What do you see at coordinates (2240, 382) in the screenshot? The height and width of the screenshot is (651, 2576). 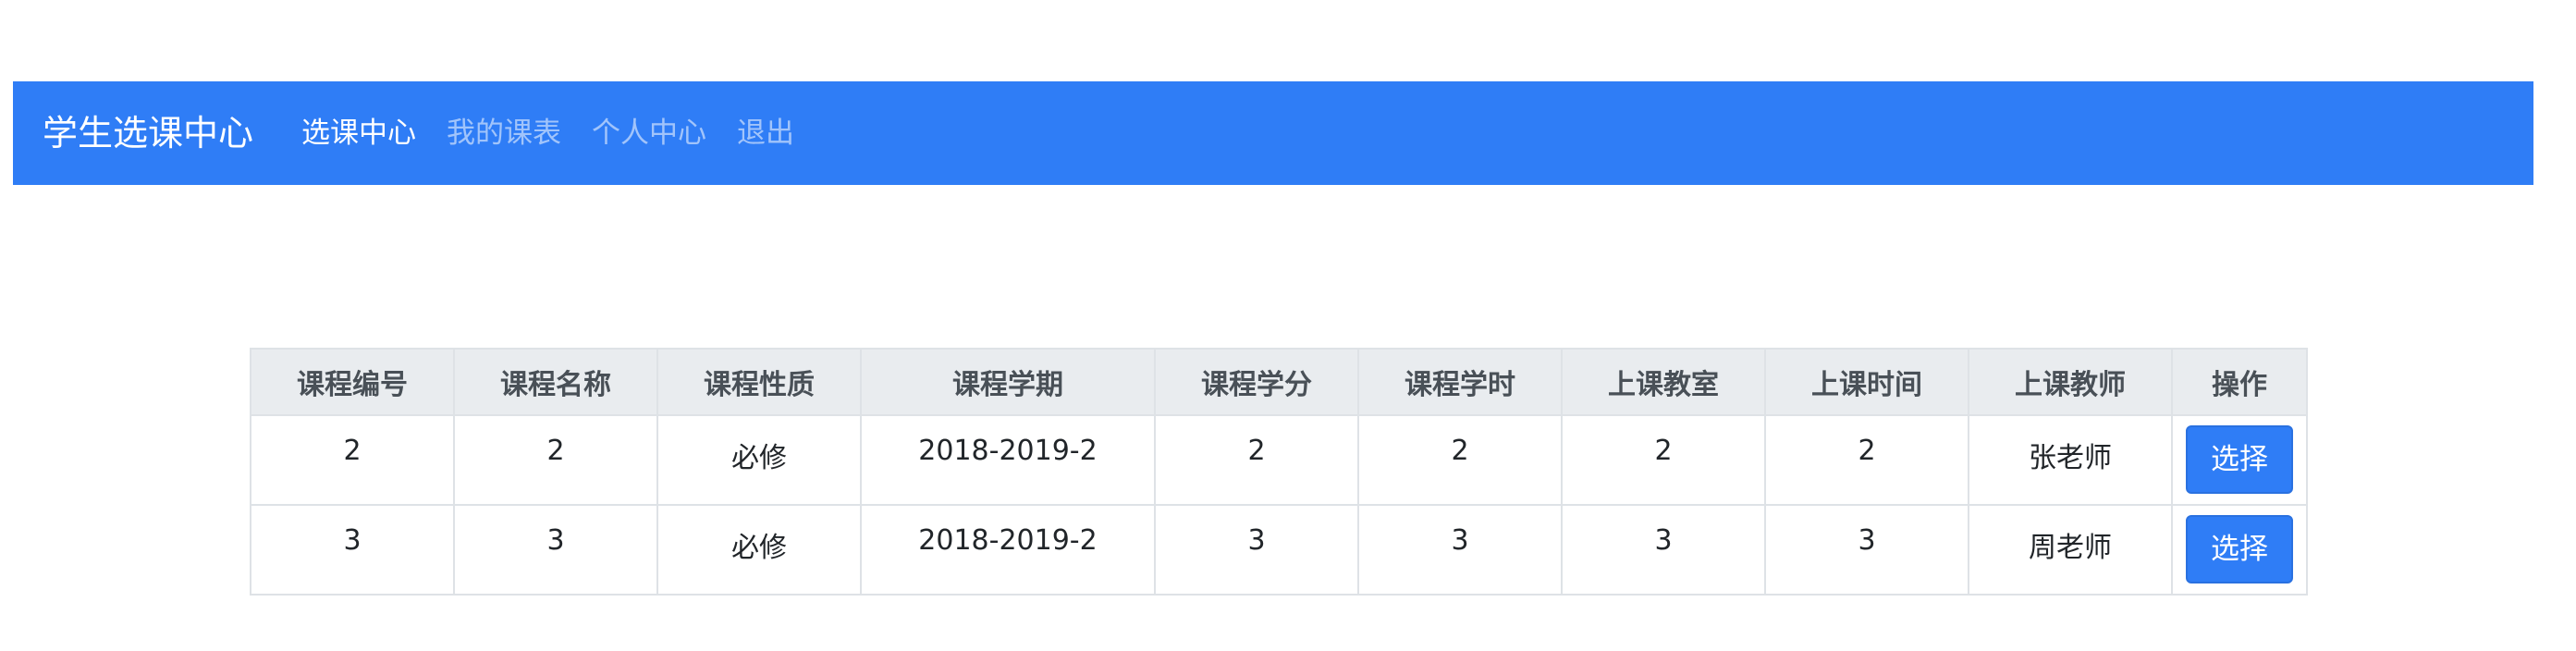 I see `column-header: 操作` at bounding box center [2240, 382].